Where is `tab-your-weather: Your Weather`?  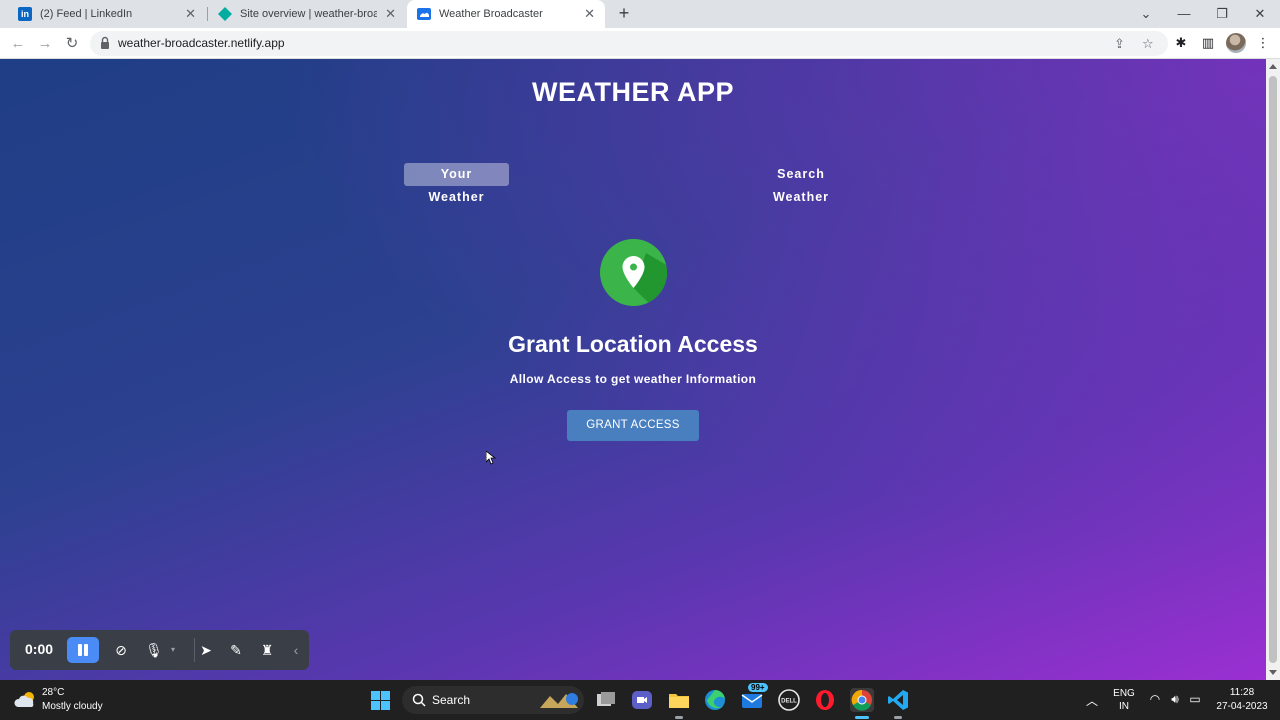 tab-your-weather: Your Weather is located at coordinates (456, 183).